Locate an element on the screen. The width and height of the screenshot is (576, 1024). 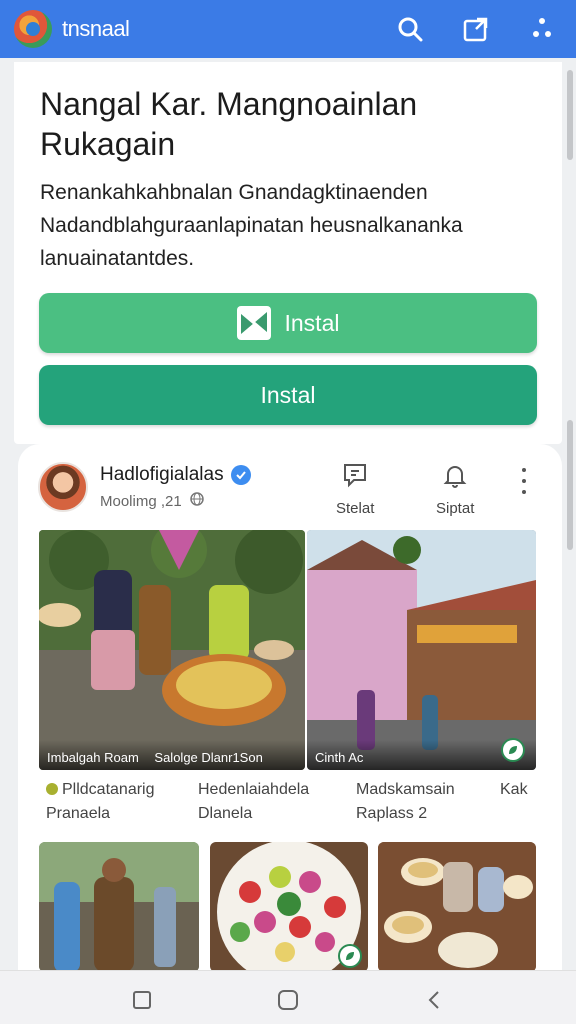
install-button-primary-label: Instal is located at coordinates (312, 322).